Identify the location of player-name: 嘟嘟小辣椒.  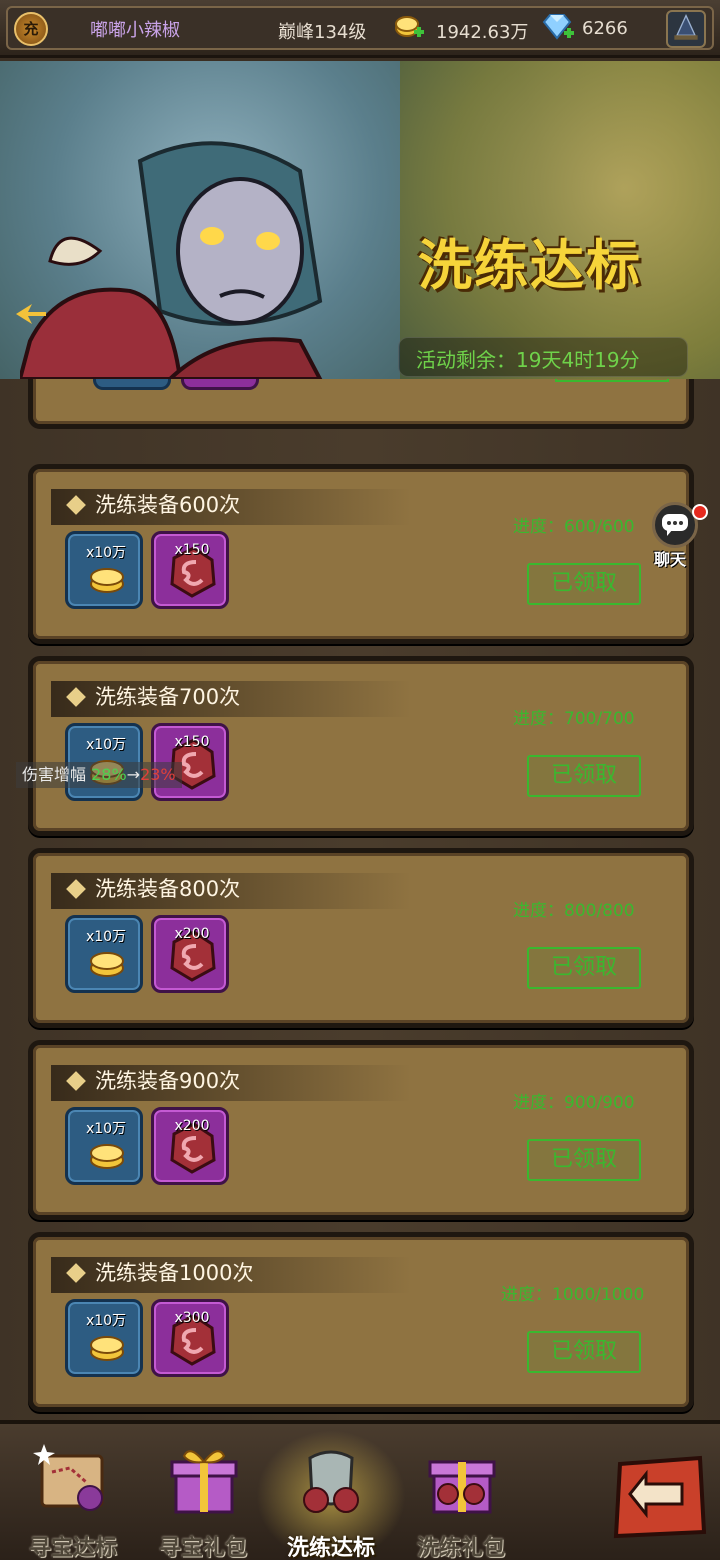
(135, 30).